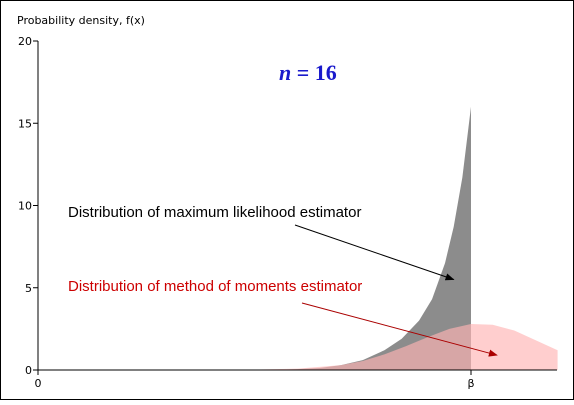 This screenshot has width=574, height=405. What do you see at coordinates (25, 123) in the screenshot?
I see `y-tick-label: 15` at bounding box center [25, 123].